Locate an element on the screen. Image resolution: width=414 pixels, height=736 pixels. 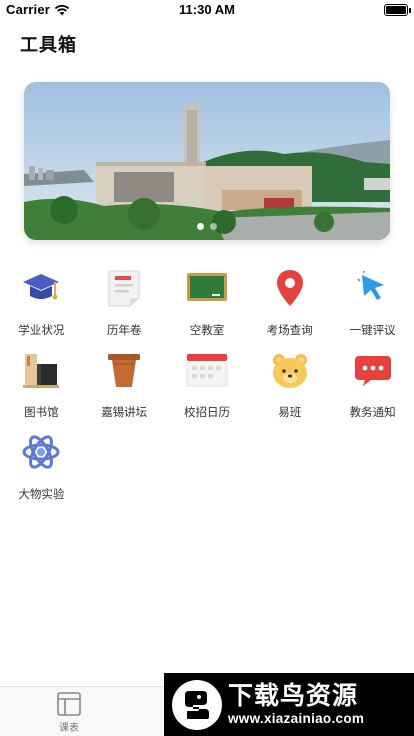
tool-empty-classroom: 空教室 is located at coordinates (207, 303).